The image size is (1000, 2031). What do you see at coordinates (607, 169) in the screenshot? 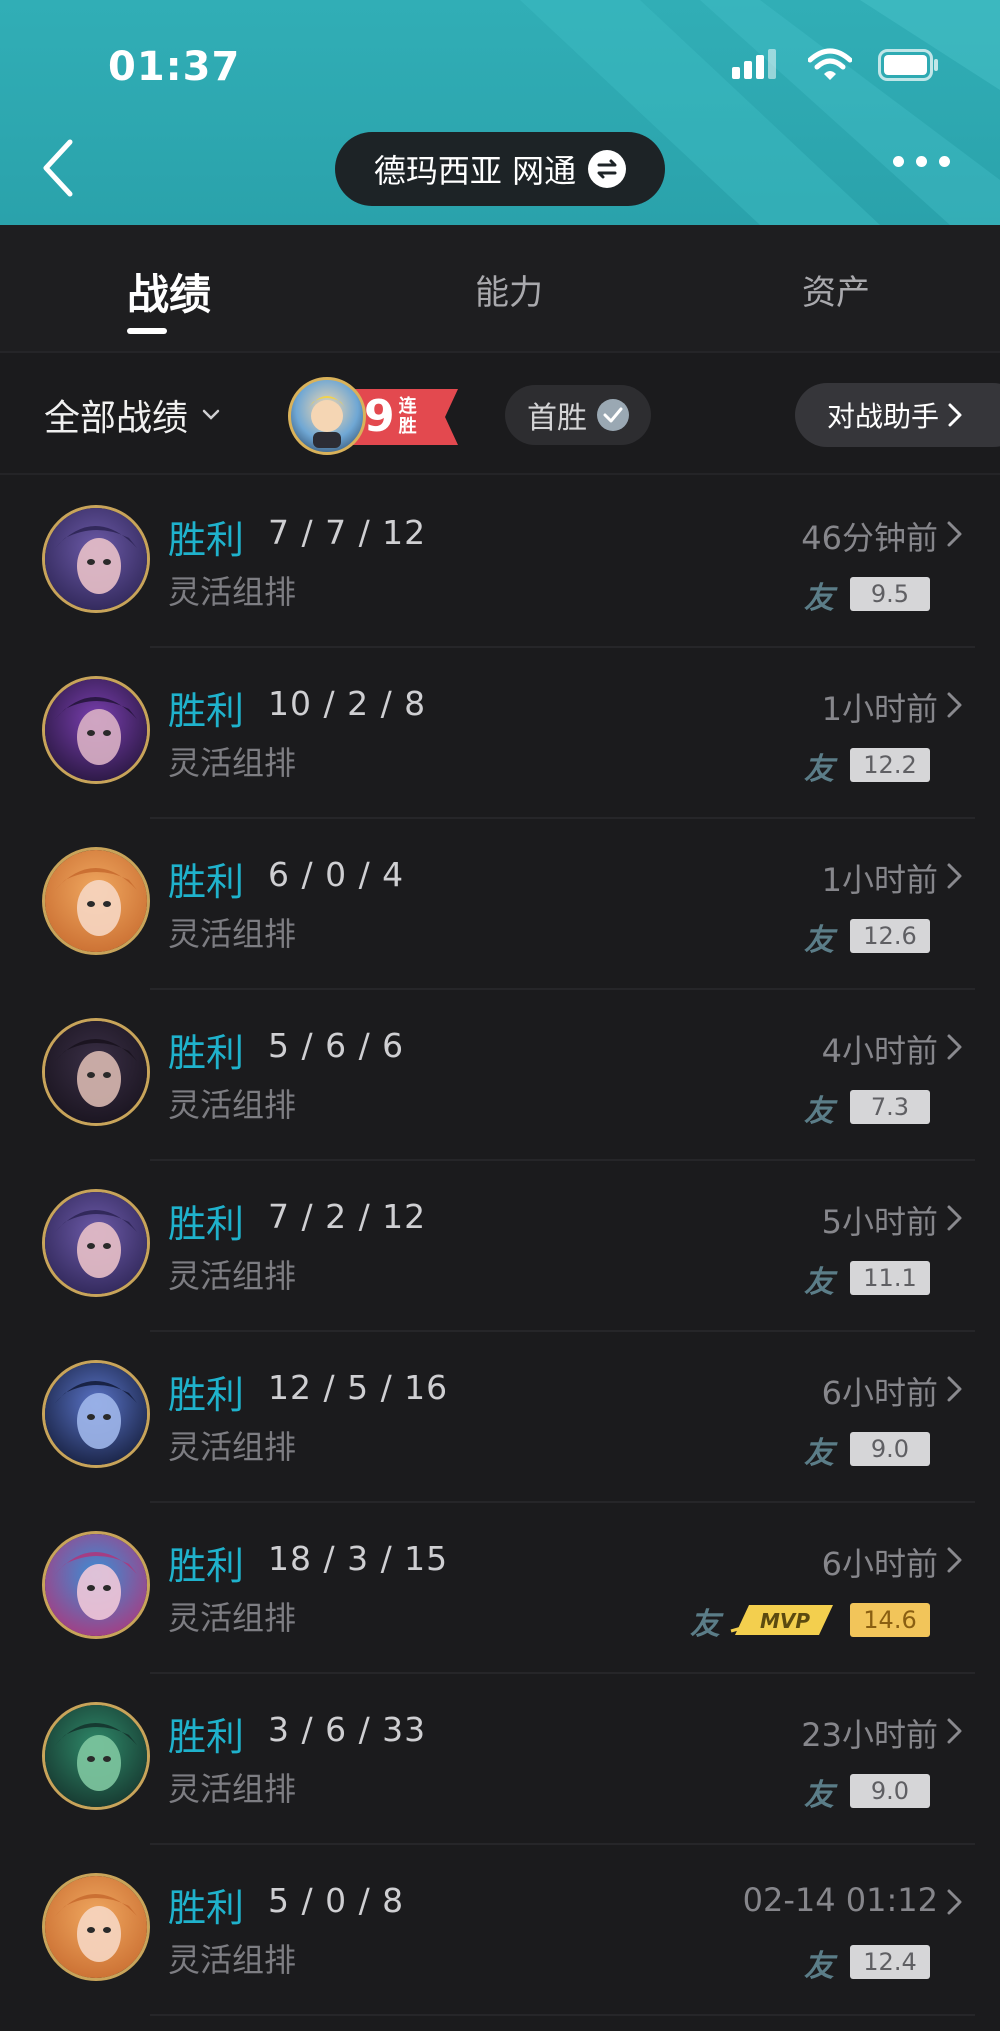
I see `swap-icon` at bounding box center [607, 169].